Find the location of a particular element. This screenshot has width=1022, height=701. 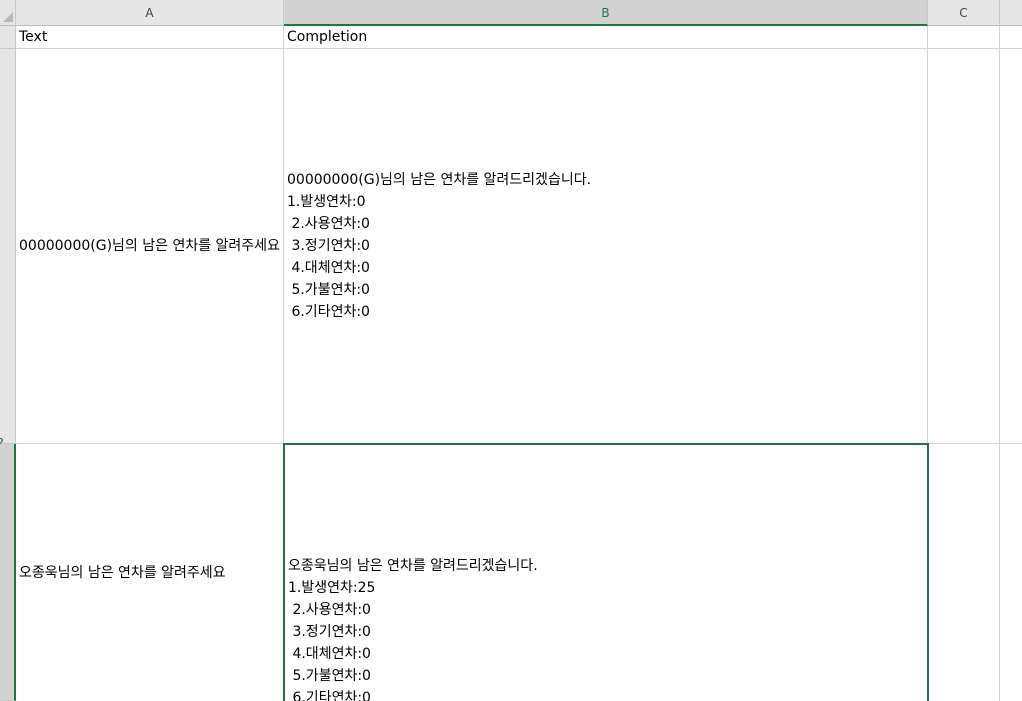

cell-text: 00000000(G)님의 남은 연차를 알려주세요 is located at coordinates (149, 246).